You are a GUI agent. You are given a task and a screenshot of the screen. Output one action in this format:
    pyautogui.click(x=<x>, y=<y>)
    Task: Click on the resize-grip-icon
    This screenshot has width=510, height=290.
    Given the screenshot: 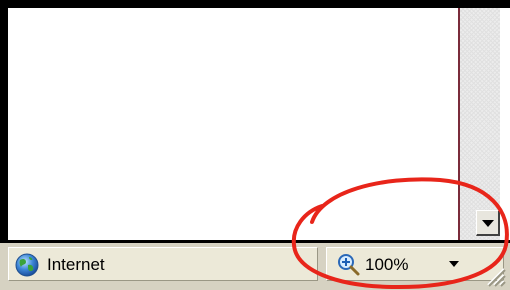 What is the action you would take?
    pyautogui.click(x=495, y=276)
    